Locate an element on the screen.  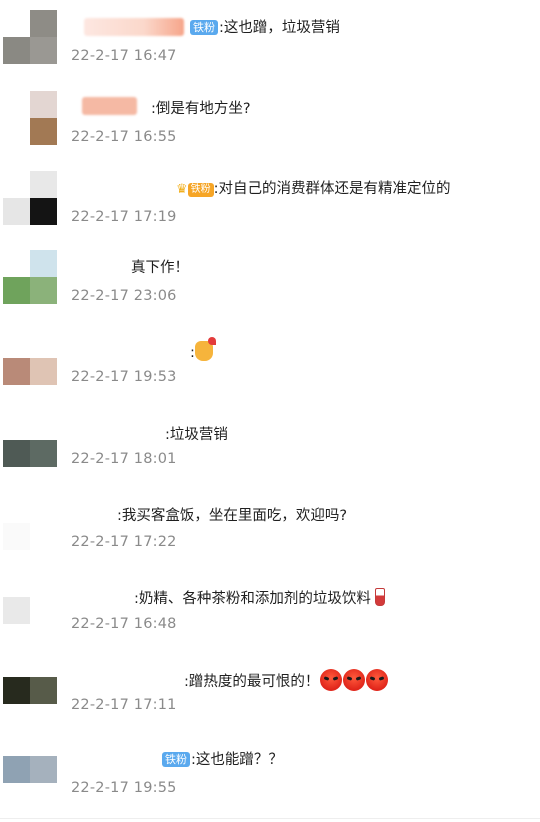
timestamp: 22-2-17 18:01 is located at coordinates (124, 459).